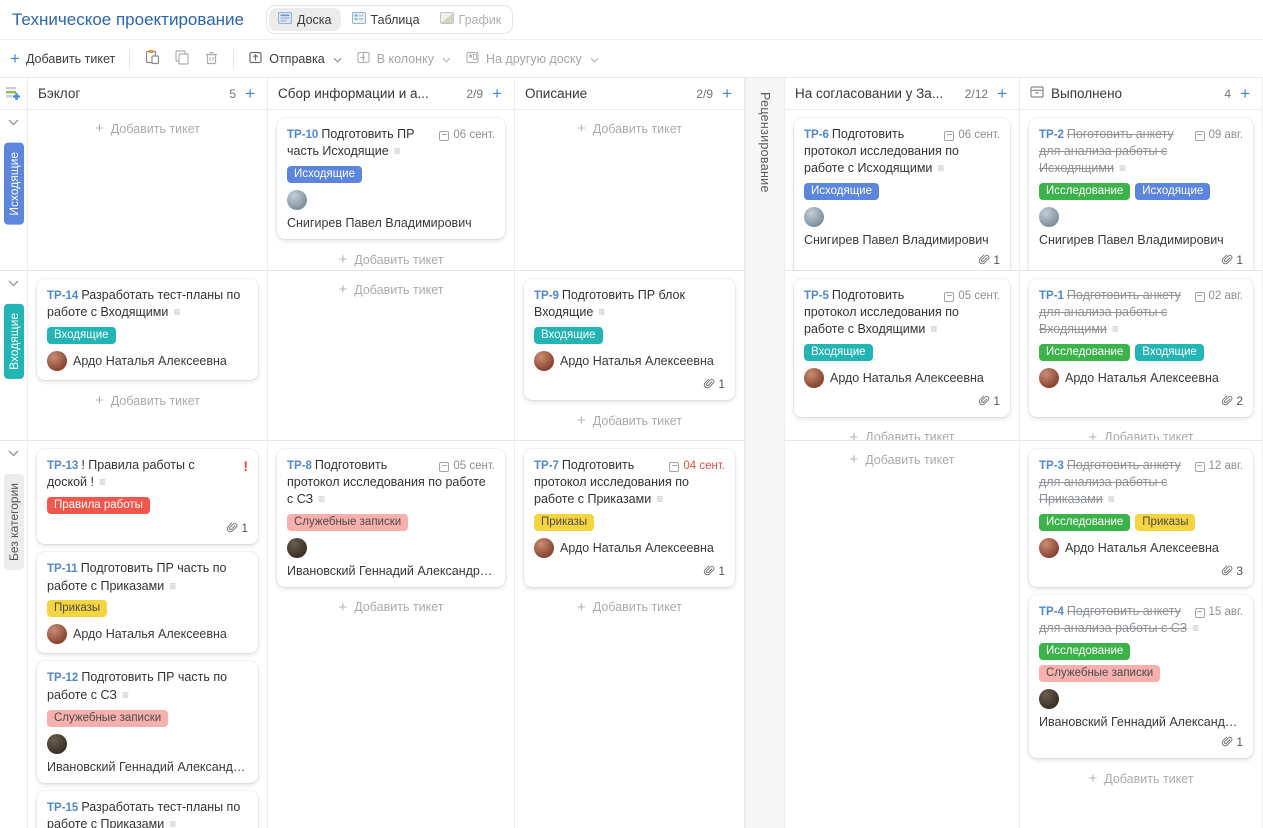  I want to click on ticket-key: ТР-14, so click(62, 296).